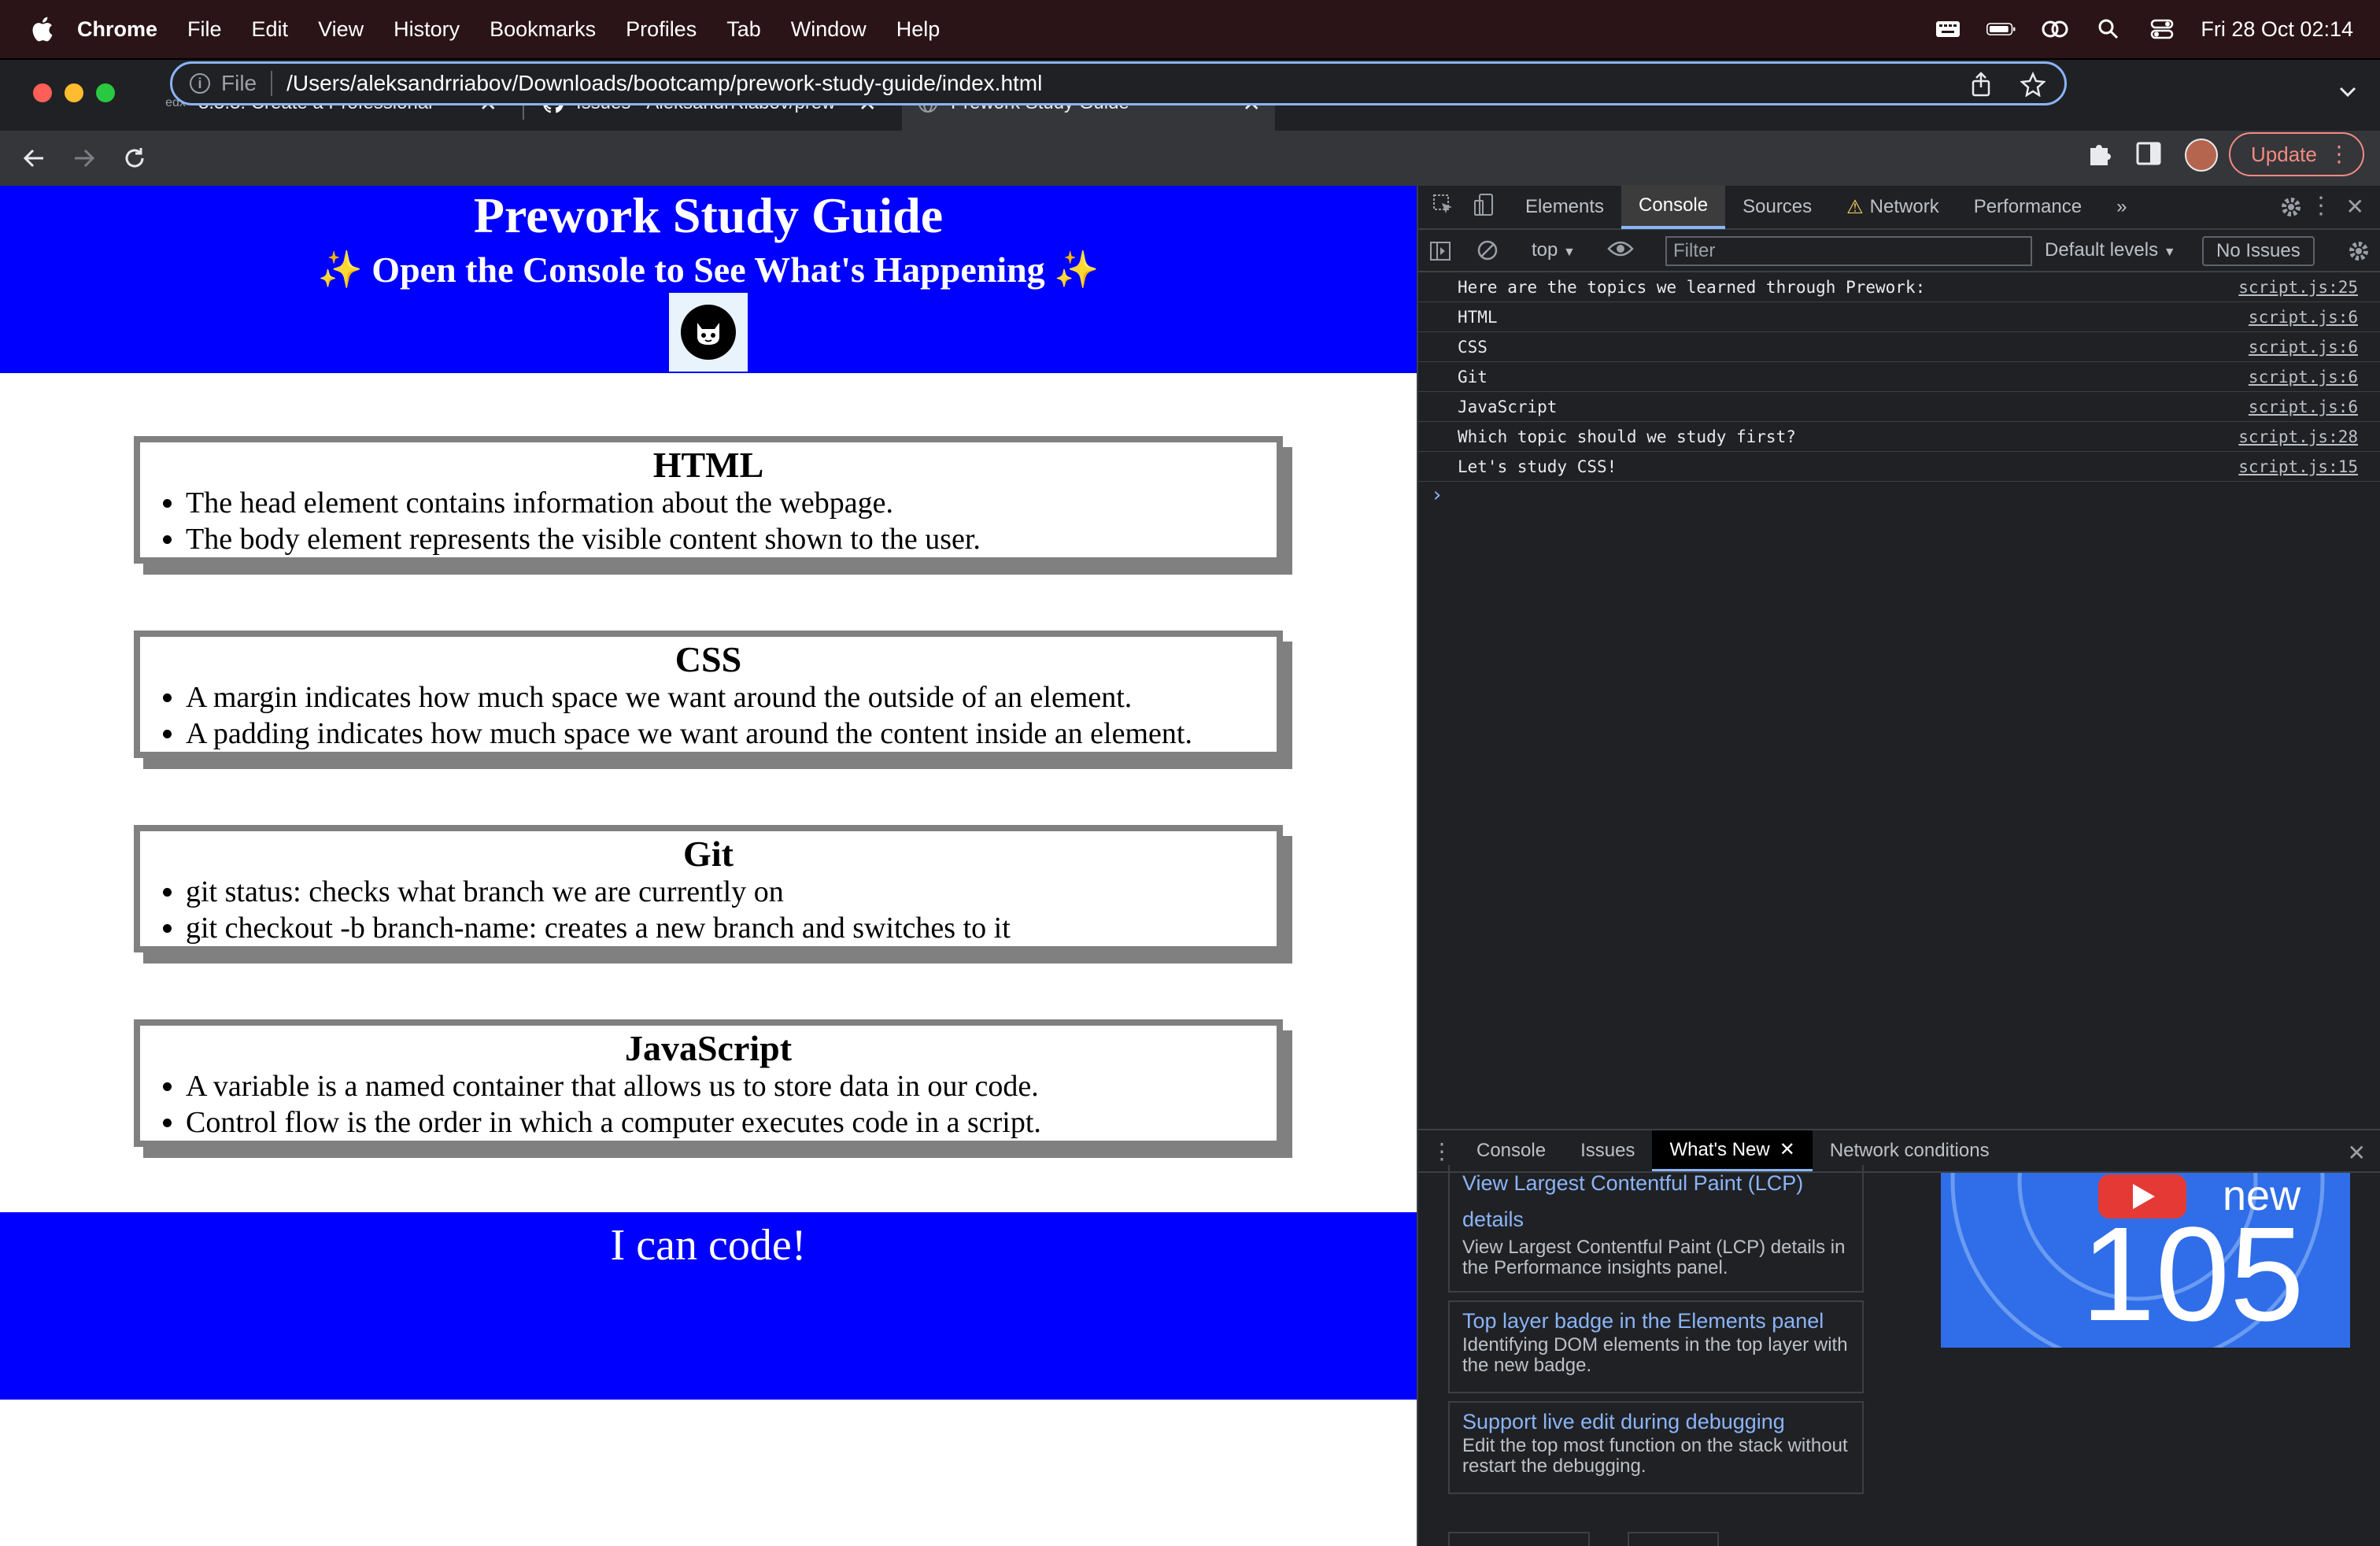 This screenshot has width=2380, height=1546. Describe the element at coordinates (2284, 154) in the screenshot. I see `update-label: Update` at that location.